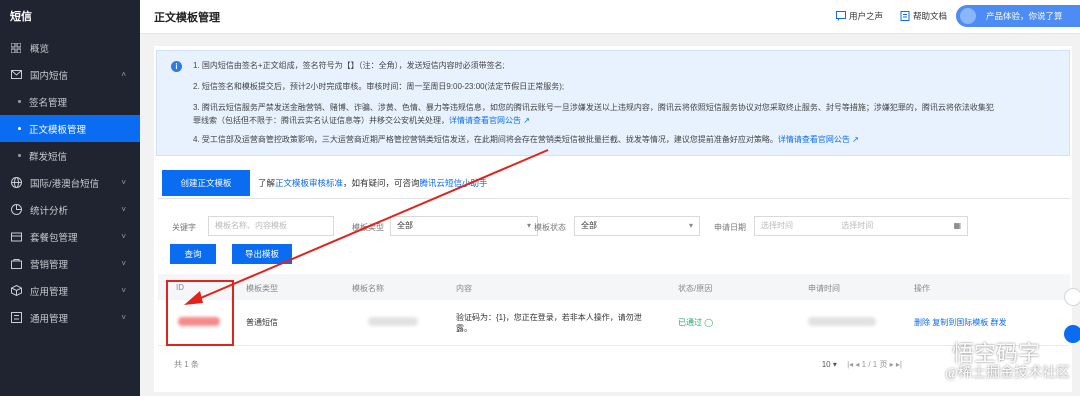  What do you see at coordinates (1007, 373) in the screenshot?
I see `watermark-subtitle: @稀土掘金技术社区` at bounding box center [1007, 373].